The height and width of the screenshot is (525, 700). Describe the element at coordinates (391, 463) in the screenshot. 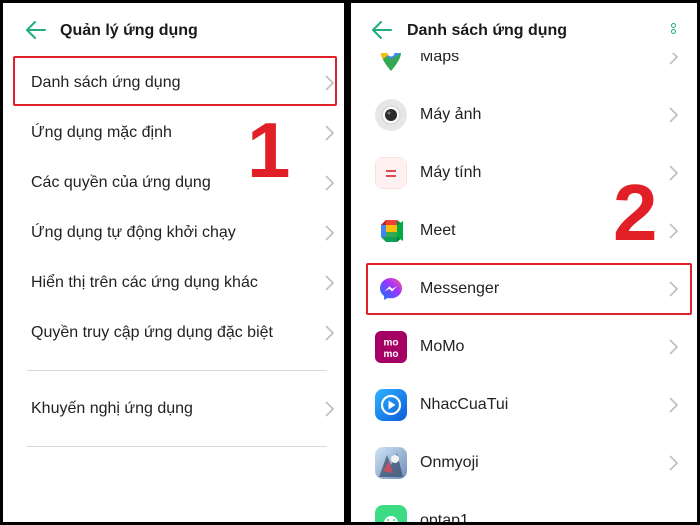

I see `onmyoji-icon` at that location.